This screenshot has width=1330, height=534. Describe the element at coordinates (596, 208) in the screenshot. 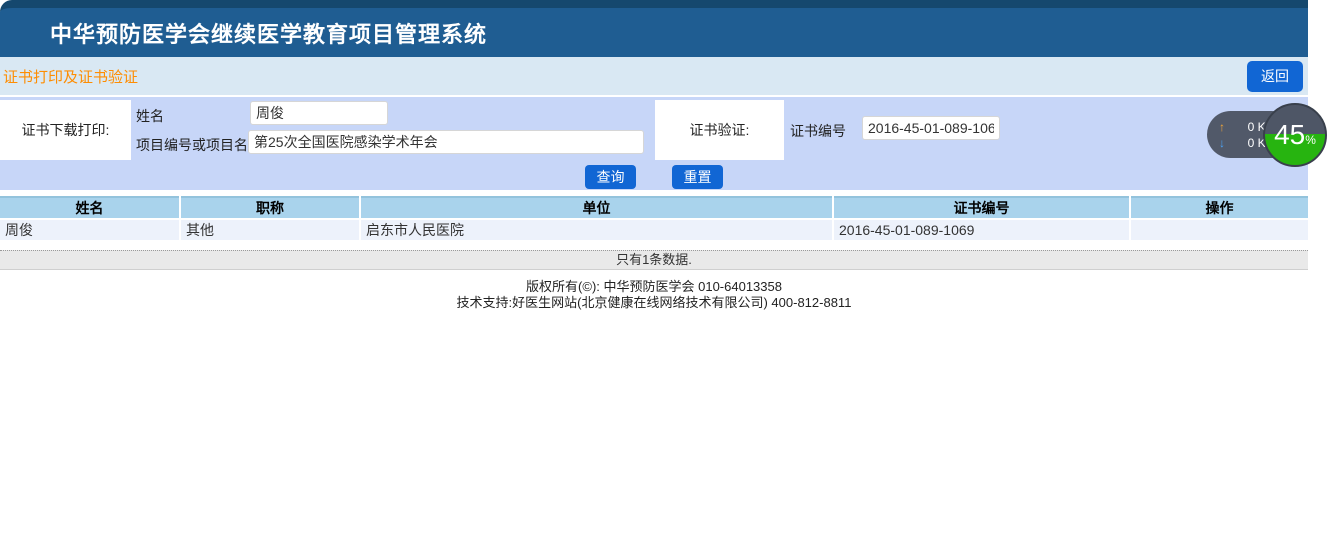

I see `col-header-unit: 单位` at that location.